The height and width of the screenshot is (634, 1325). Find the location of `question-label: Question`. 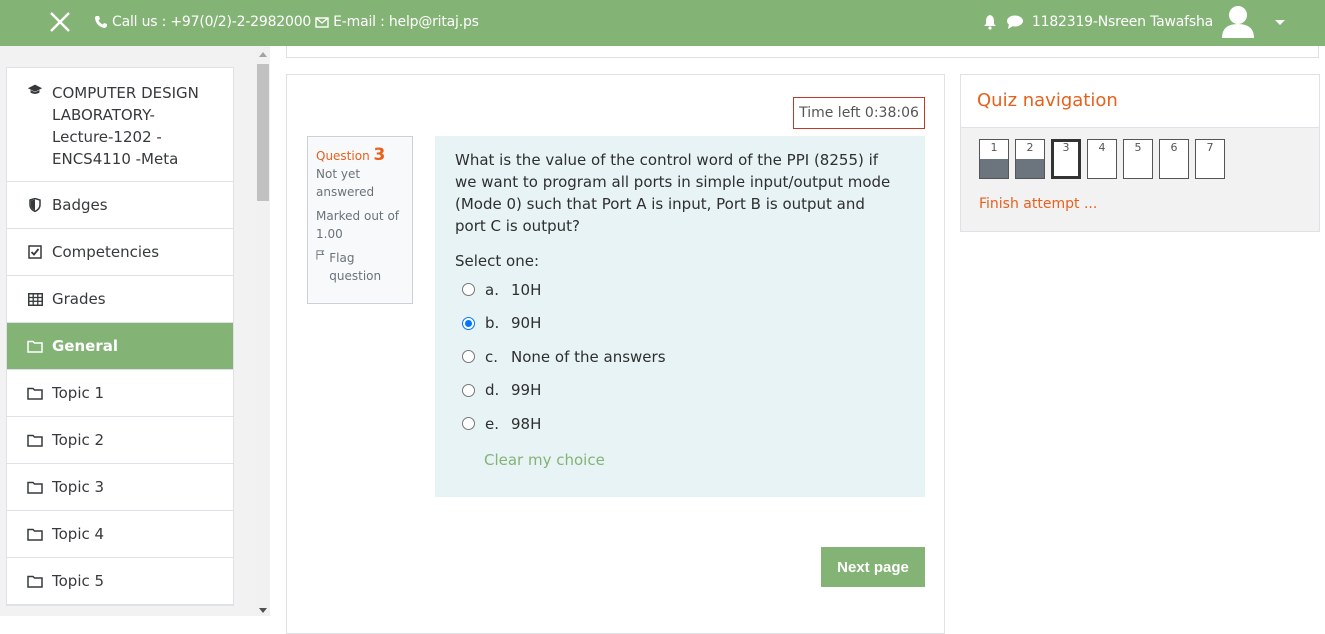

question-label: Question is located at coordinates (343, 156).